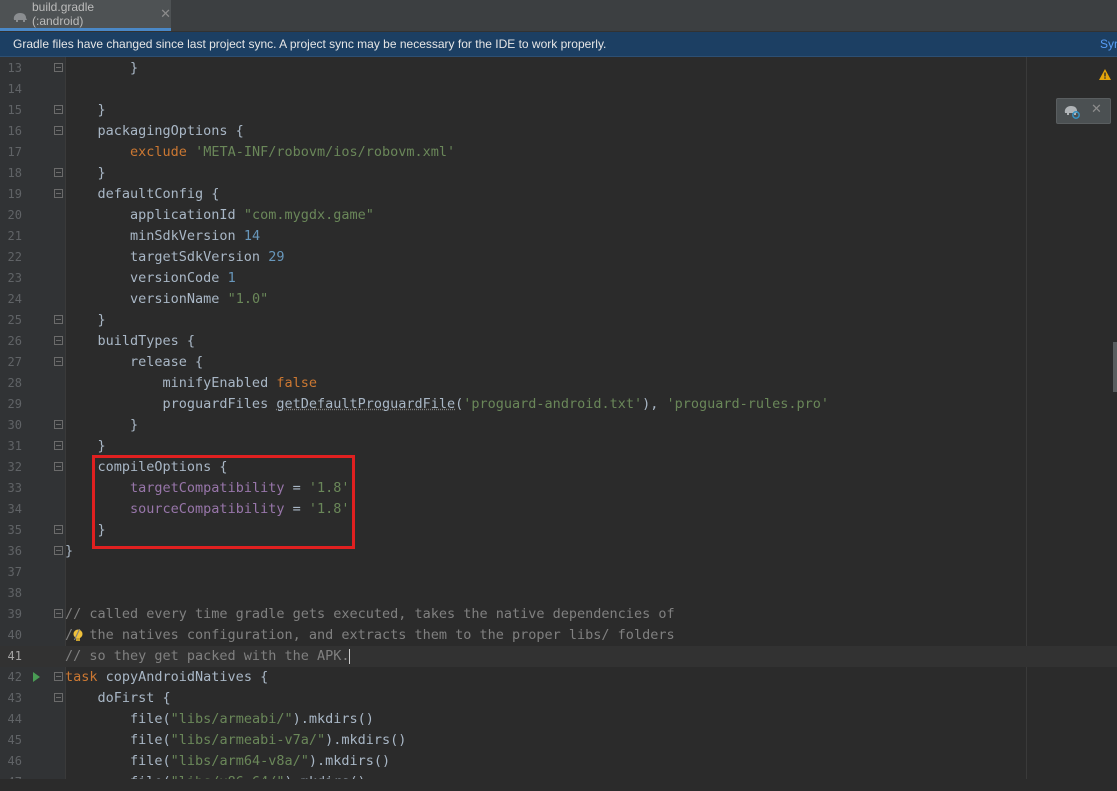 The image size is (1117, 791). I want to click on code-line: 43 doFirst {, so click(558, 698).